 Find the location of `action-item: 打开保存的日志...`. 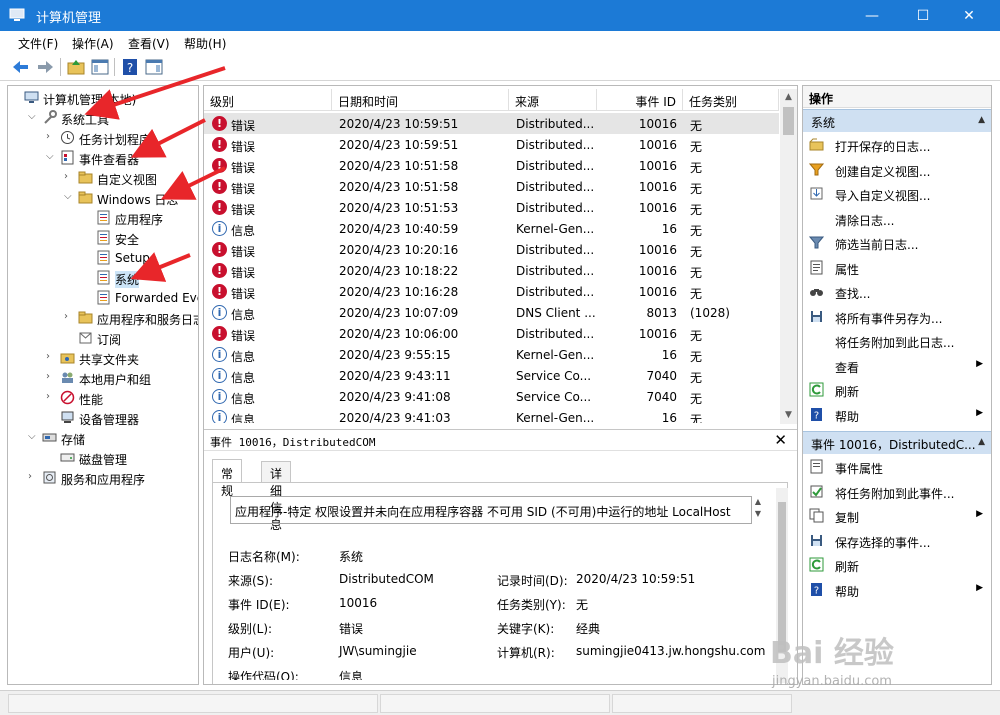

action-item: 打开保存的日志... is located at coordinates (897, 145).